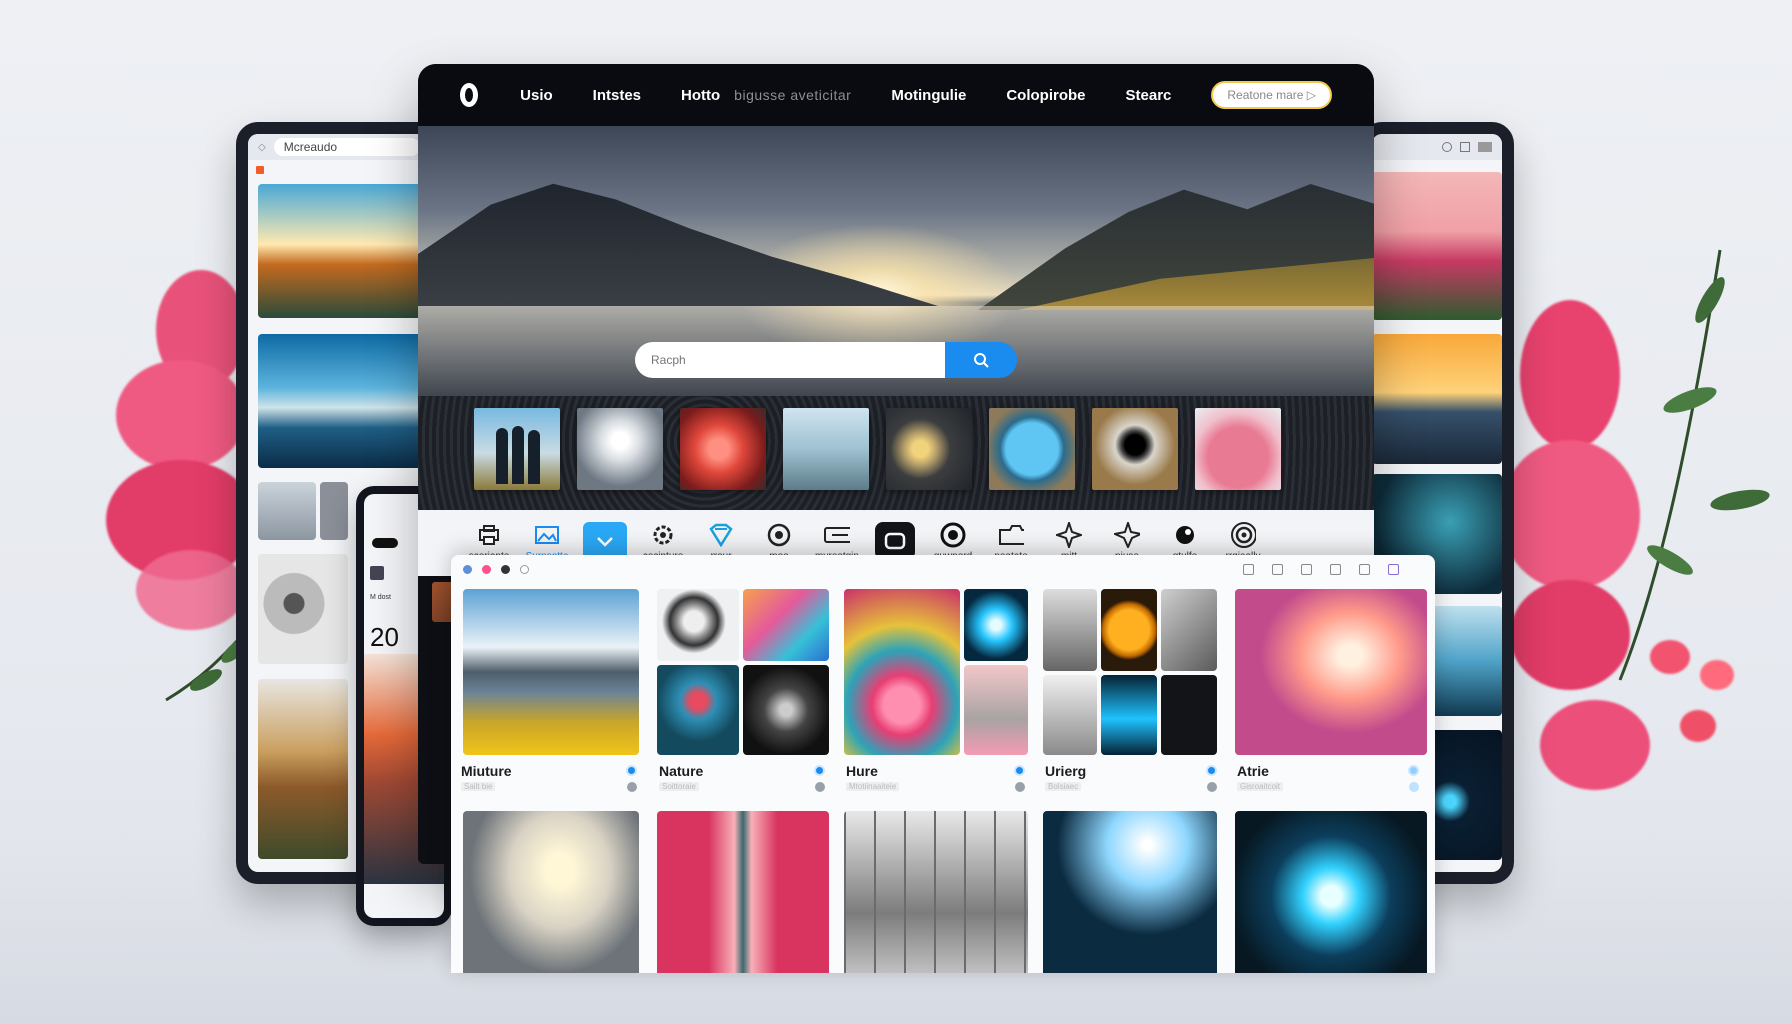  I want to click on window-dot-pink, so click(486, 569).